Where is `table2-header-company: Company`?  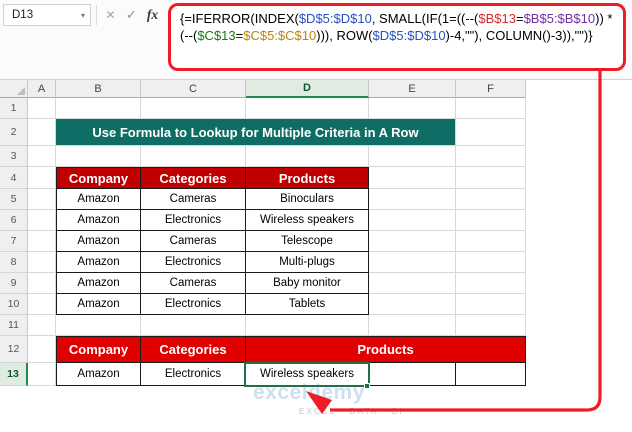 table2-header-company: Company is located at coordinates (98, 349).